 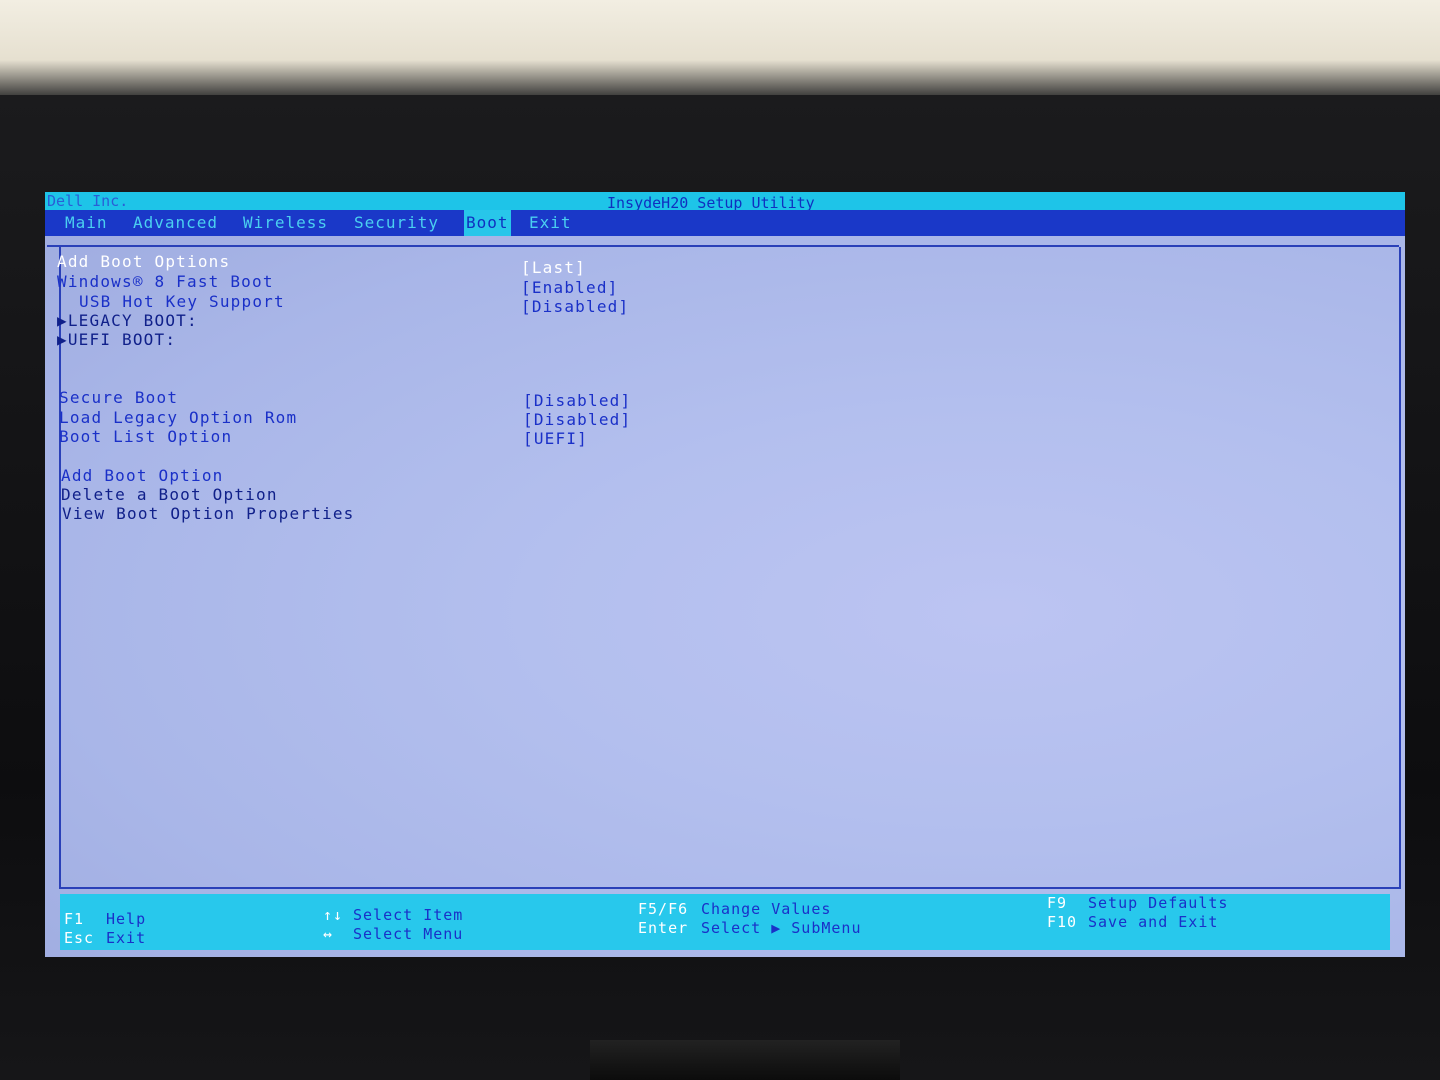 I want to click on tab-boot: Boot, so click(x=487, y=223).